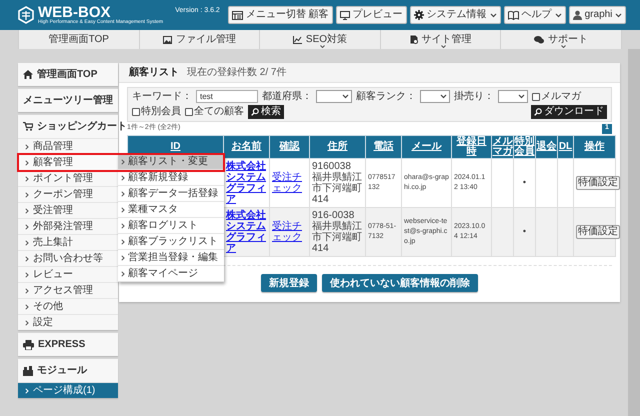  Describe the element at coordinates (154, 72) in the screenshot. I see `panel-title: 顧客リスト` at that location.